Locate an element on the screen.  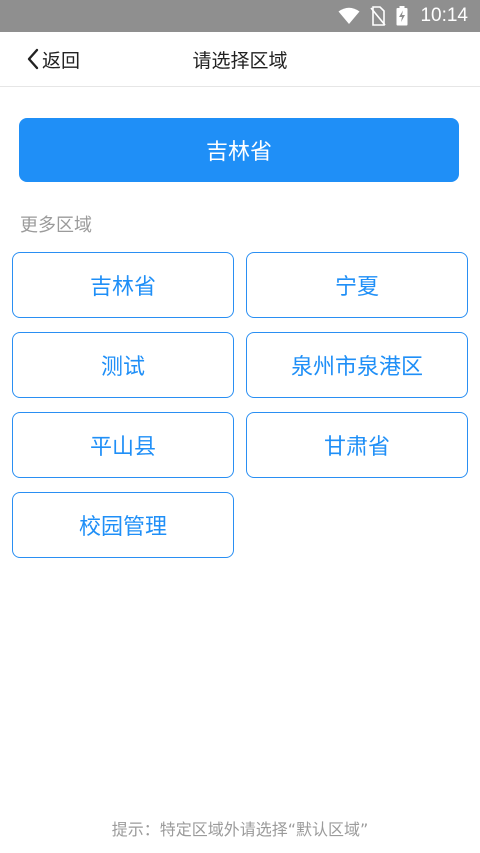
region-item-ningxia: 宁夏 is located at coordinates (357, 285).